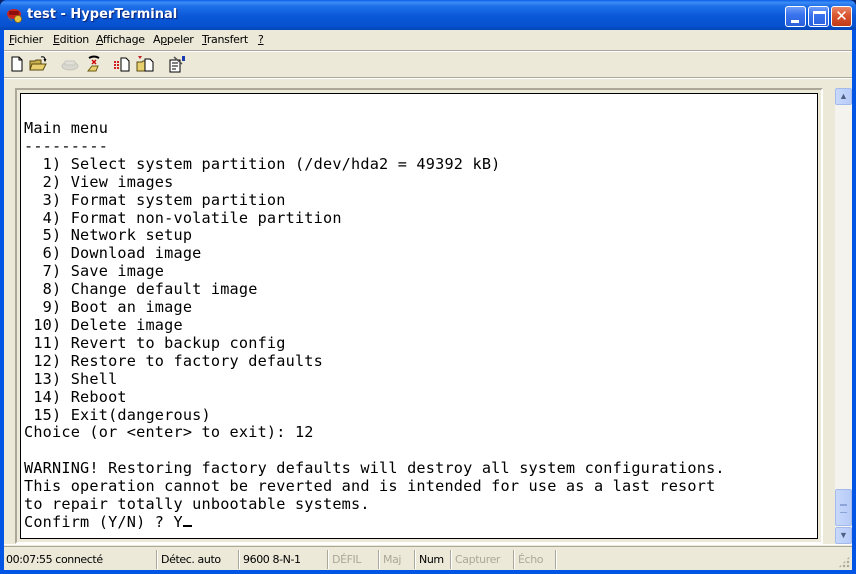 Image resolution: width=856 pixels, height=574 pixels. What do you see at coordinates (183, 217) in the screenshot?
I see `terminal-line: 4) Format non-volatile partition` at bounding box center [183, 217].